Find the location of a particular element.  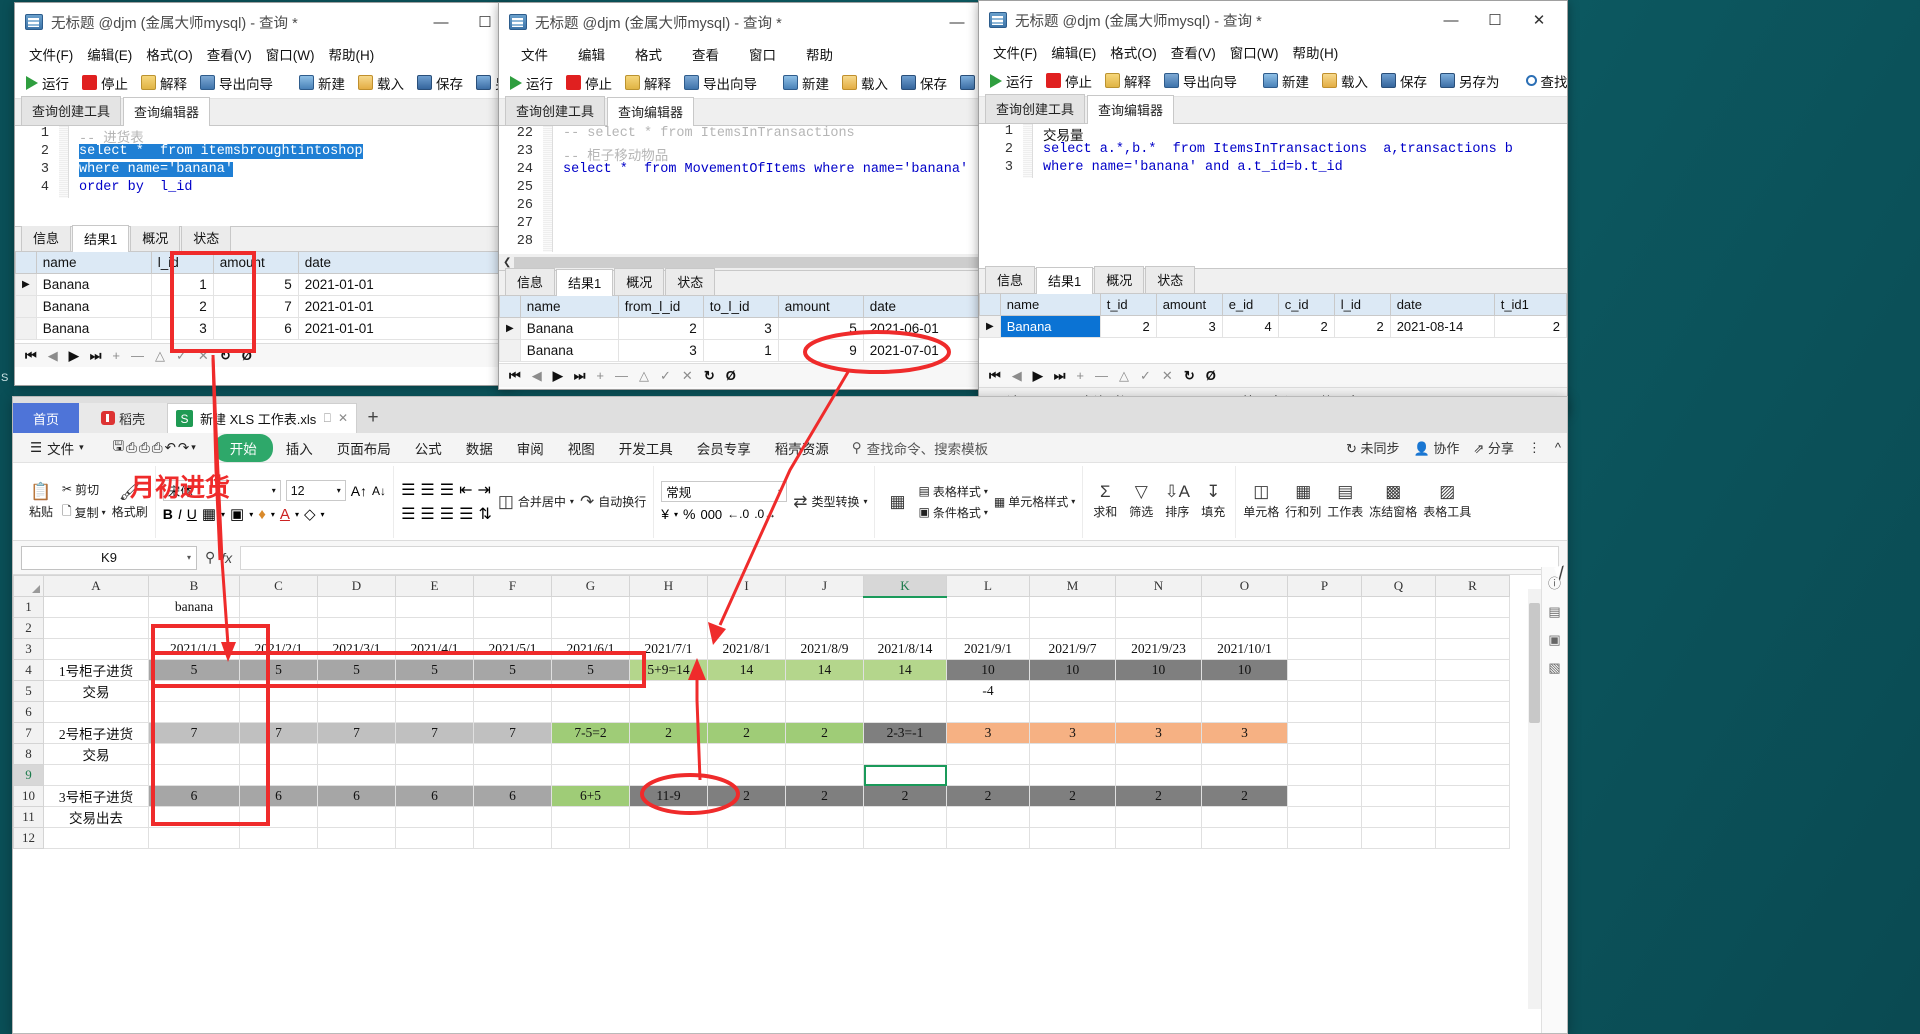

sheet-row: 1 banana is located at coordinates (761, 607).